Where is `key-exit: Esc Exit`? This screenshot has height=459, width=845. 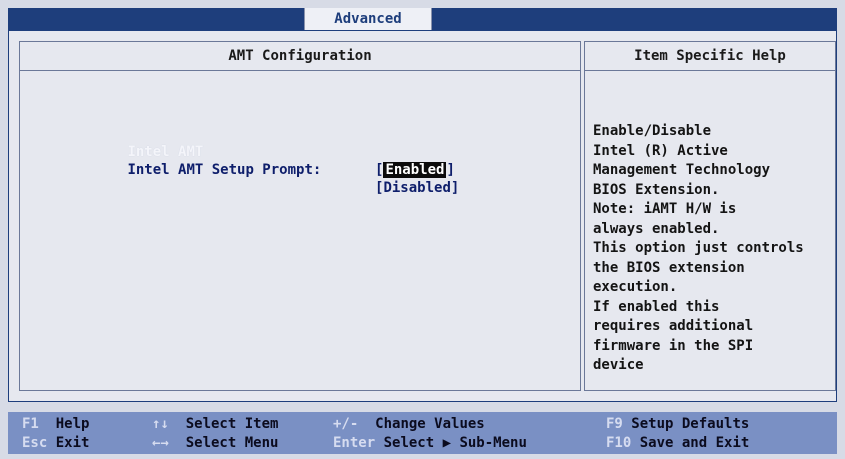
key-exit: Esc Exit is located at coordinates (55, 443).